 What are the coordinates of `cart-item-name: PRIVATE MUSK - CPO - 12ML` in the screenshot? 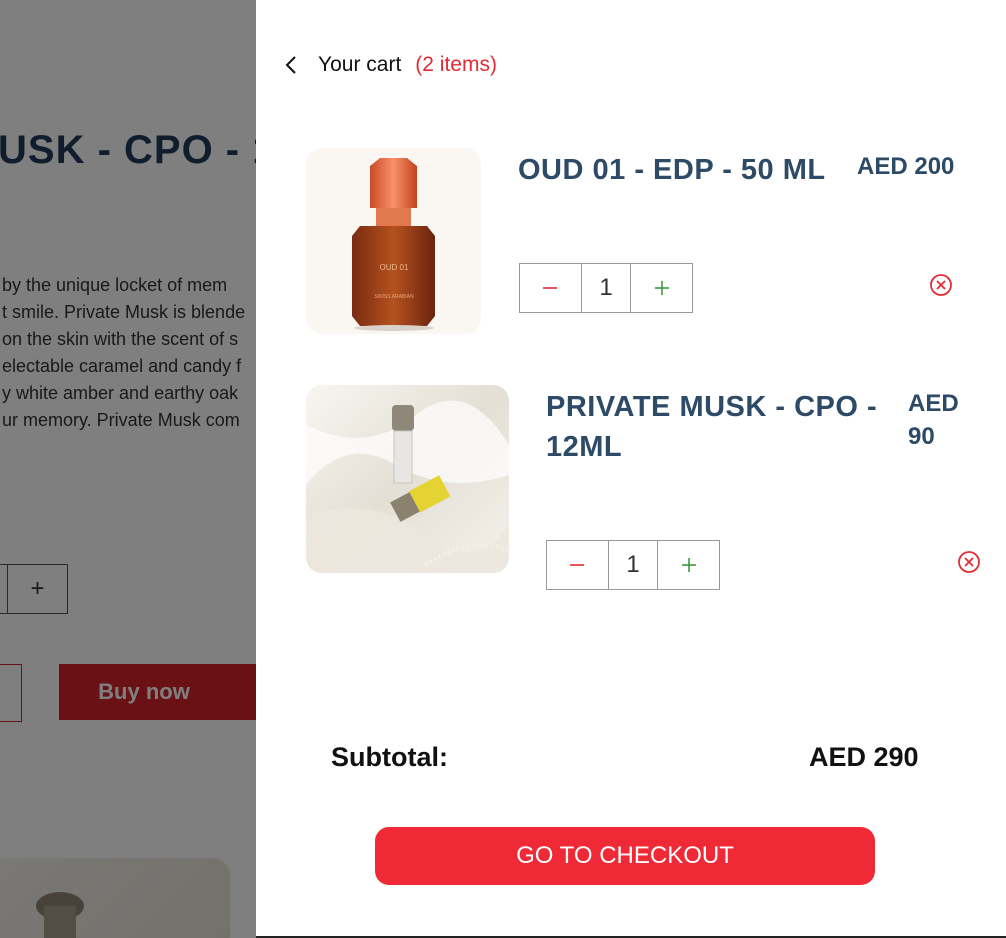 It's located at (711, 427).